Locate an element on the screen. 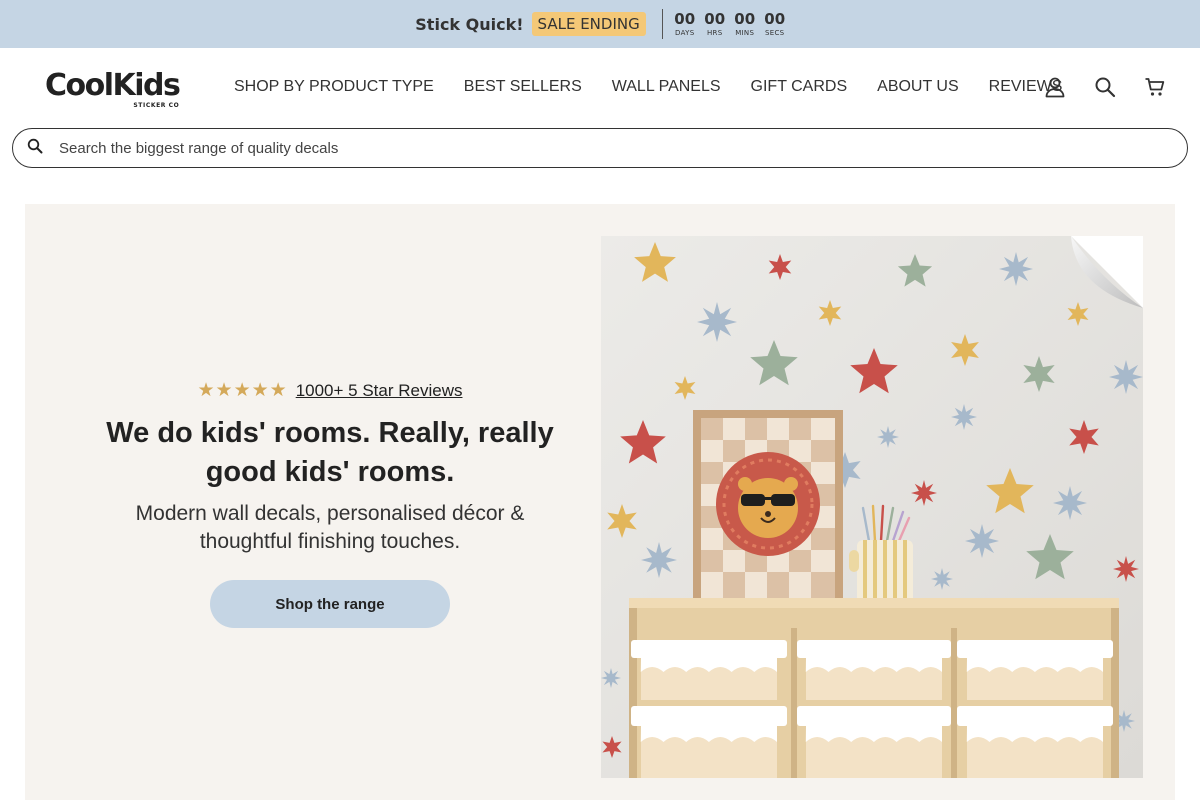 This screenshot has width=1200, height=800. countdown-hours: 00 HRS is located at coordinates (715, 23).